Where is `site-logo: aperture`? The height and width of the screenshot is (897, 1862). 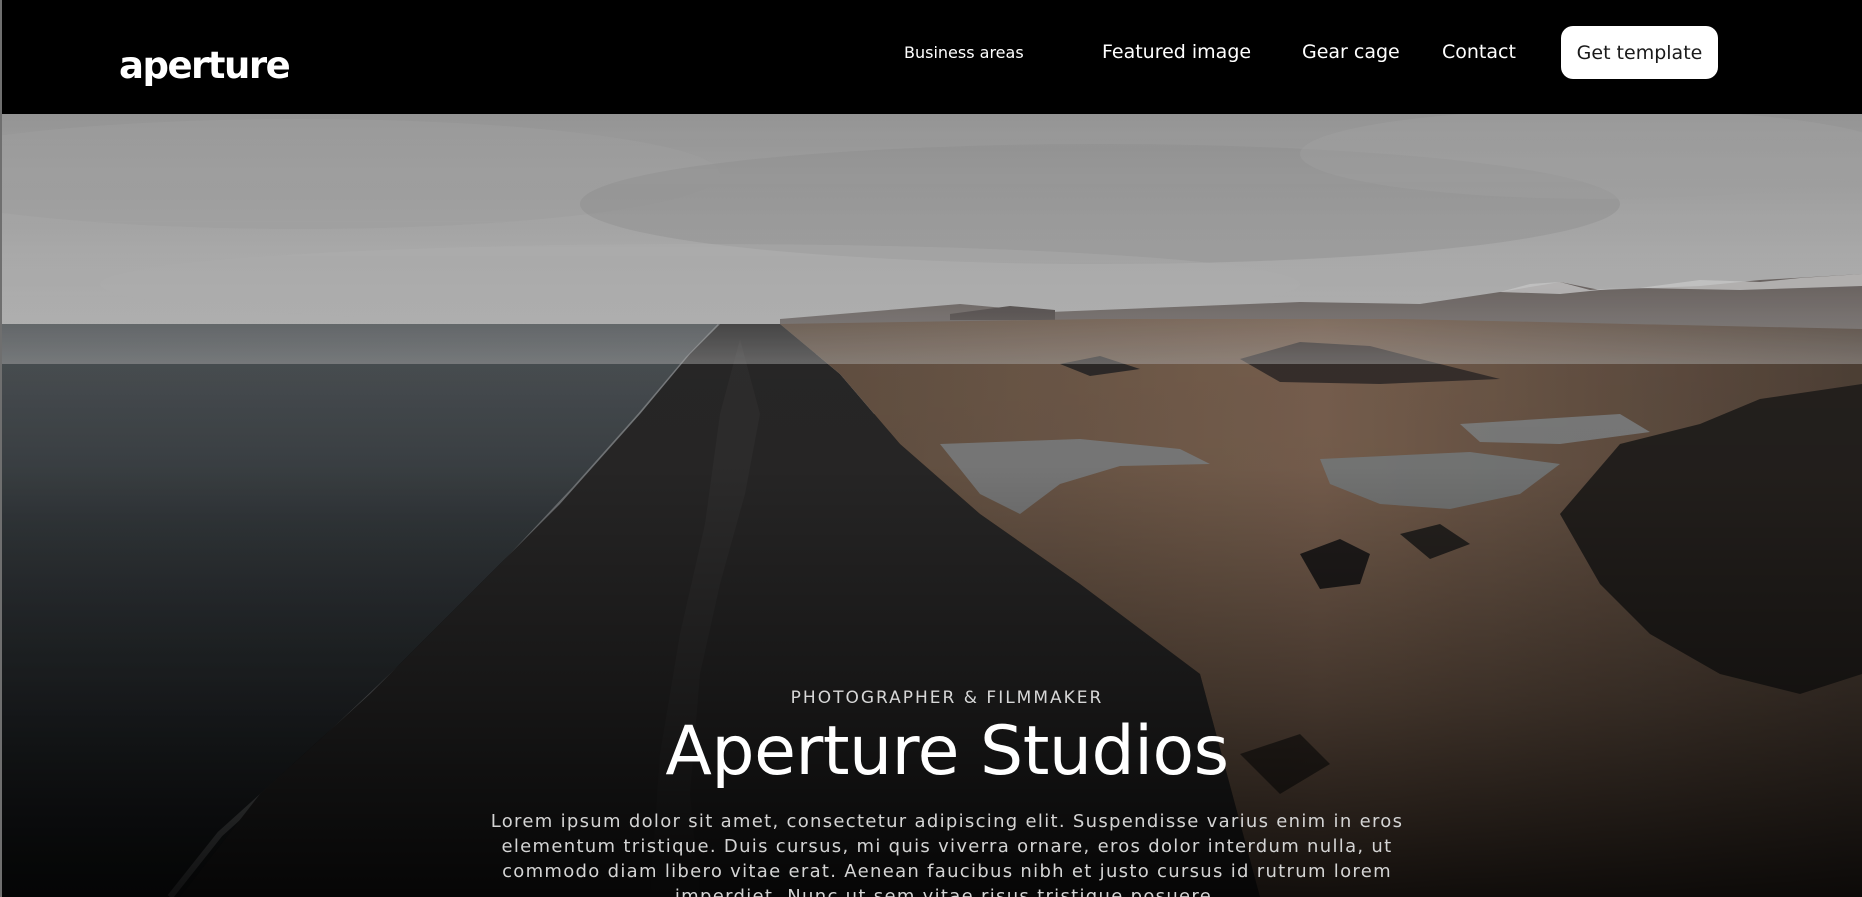 site-logo: aperture is located at coordinates (205, 66).